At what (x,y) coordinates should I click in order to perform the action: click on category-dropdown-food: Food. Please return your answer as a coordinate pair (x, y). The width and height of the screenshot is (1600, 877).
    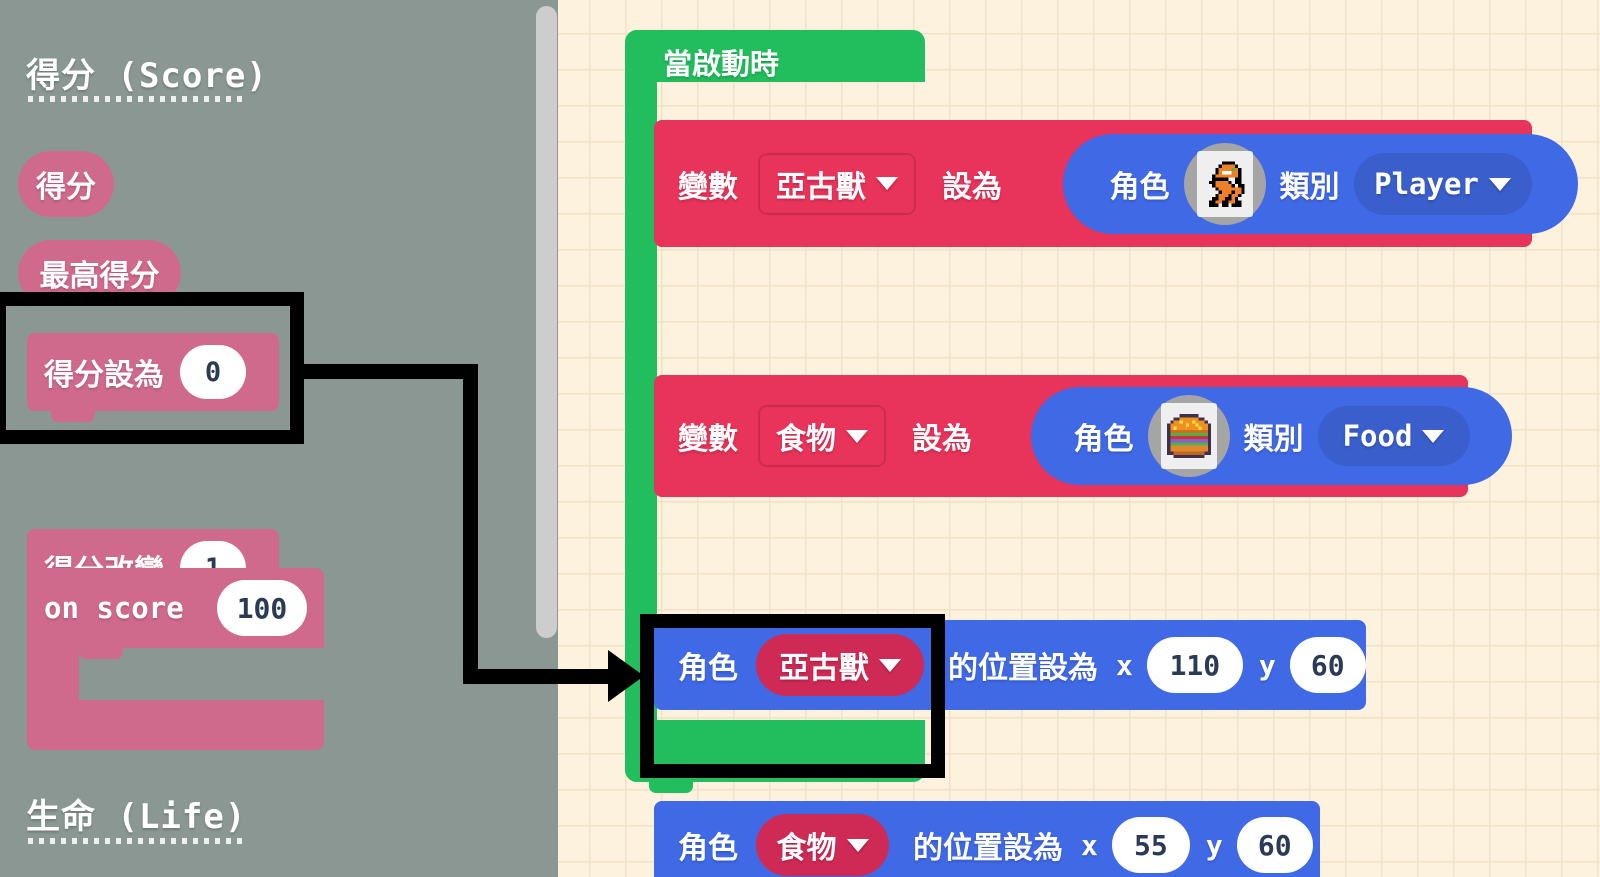
    Looking at the image, I should click on (1393, 436).